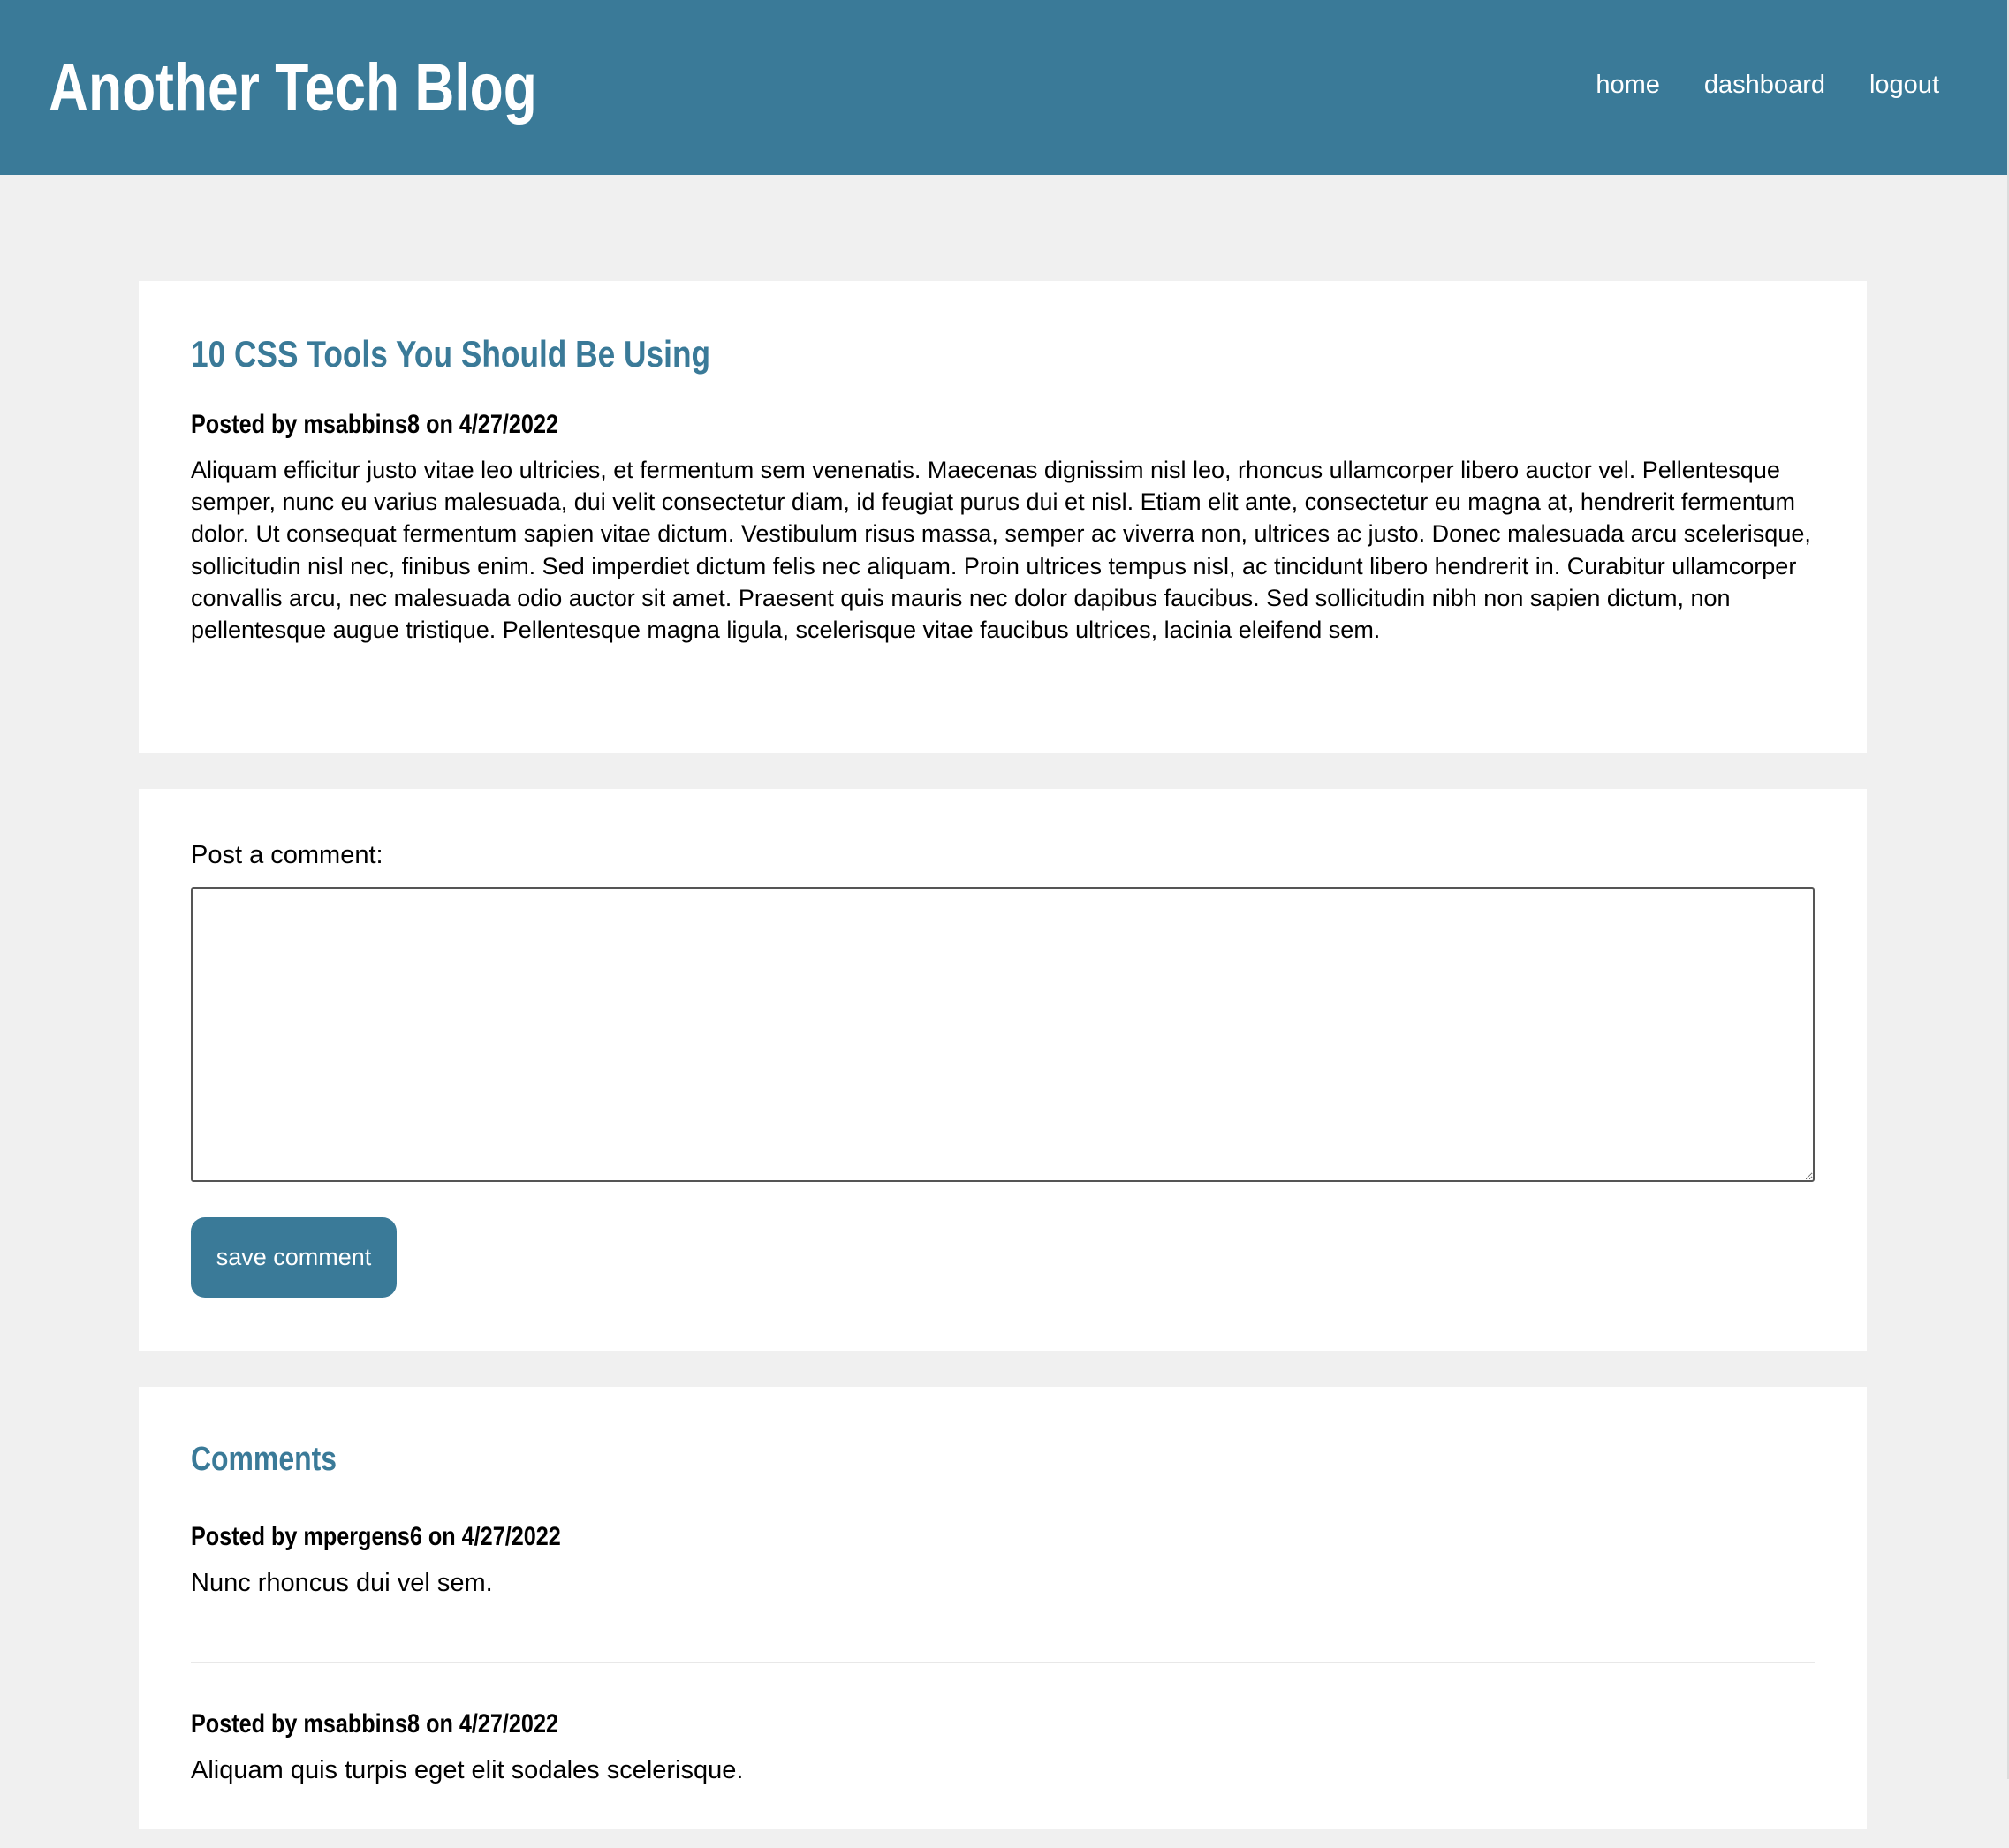 Image resolution: width=2009 pixels, height=1848 pixels. What do you see at coordinates (1904, 84) in the screenshot?
I see `nav-link-logout: logout` at bounding box center [1904, 84].